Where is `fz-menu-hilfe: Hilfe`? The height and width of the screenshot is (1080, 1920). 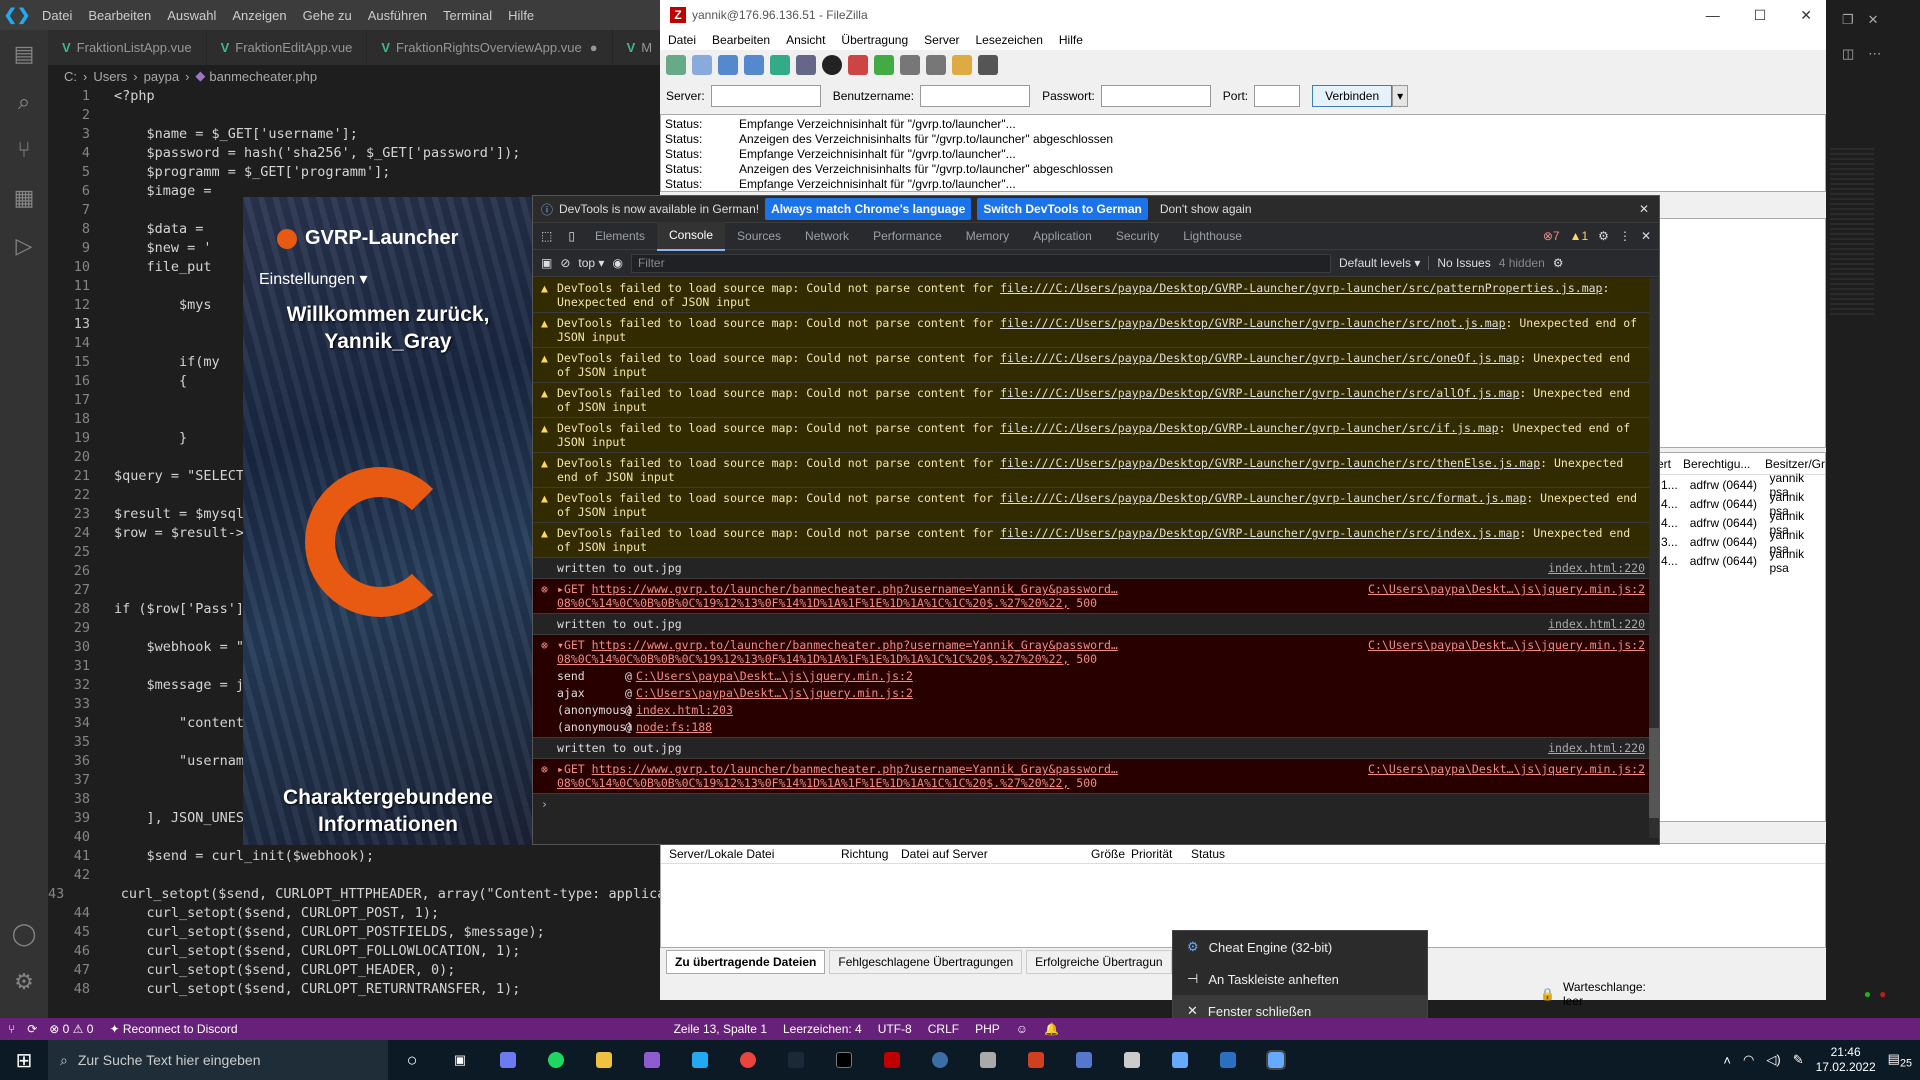
fz-menu-hilfe: Hilfe is located at coordinates (1071, 40).